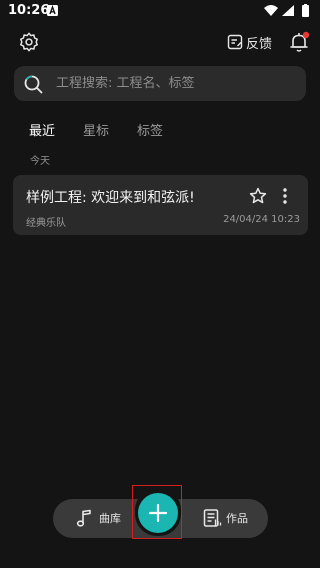  What do you see at coordinates (259, 44) in the screenshot?
I see `feedback-label: 反馈` at bounding box center [259, 44].